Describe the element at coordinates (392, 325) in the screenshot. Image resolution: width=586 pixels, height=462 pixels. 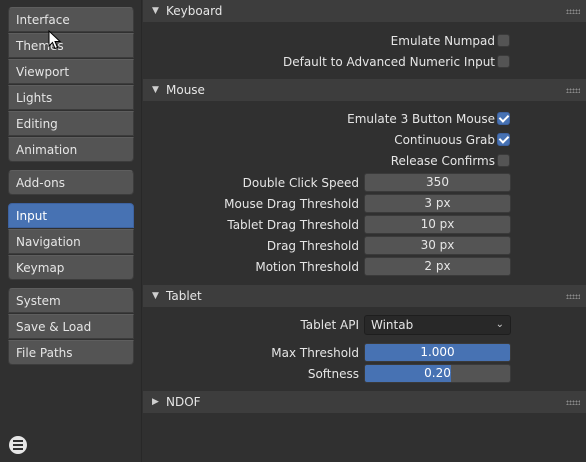
I see `tablet-api-value: Wintab` at that location.